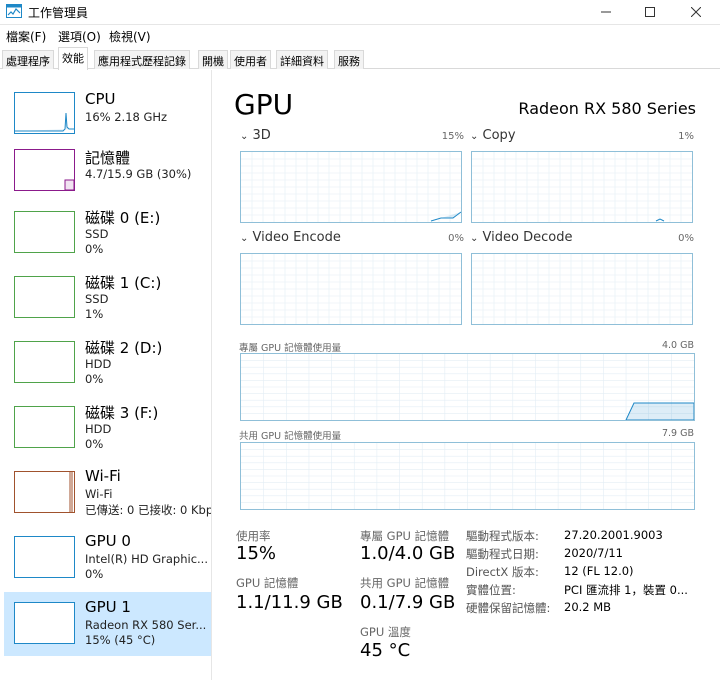 The height and width of the screenshot is (680, 720). I want to click on sidebar-item-disk-3: 磁碟 3 (F:) HDD 0%, so click(107, 429).